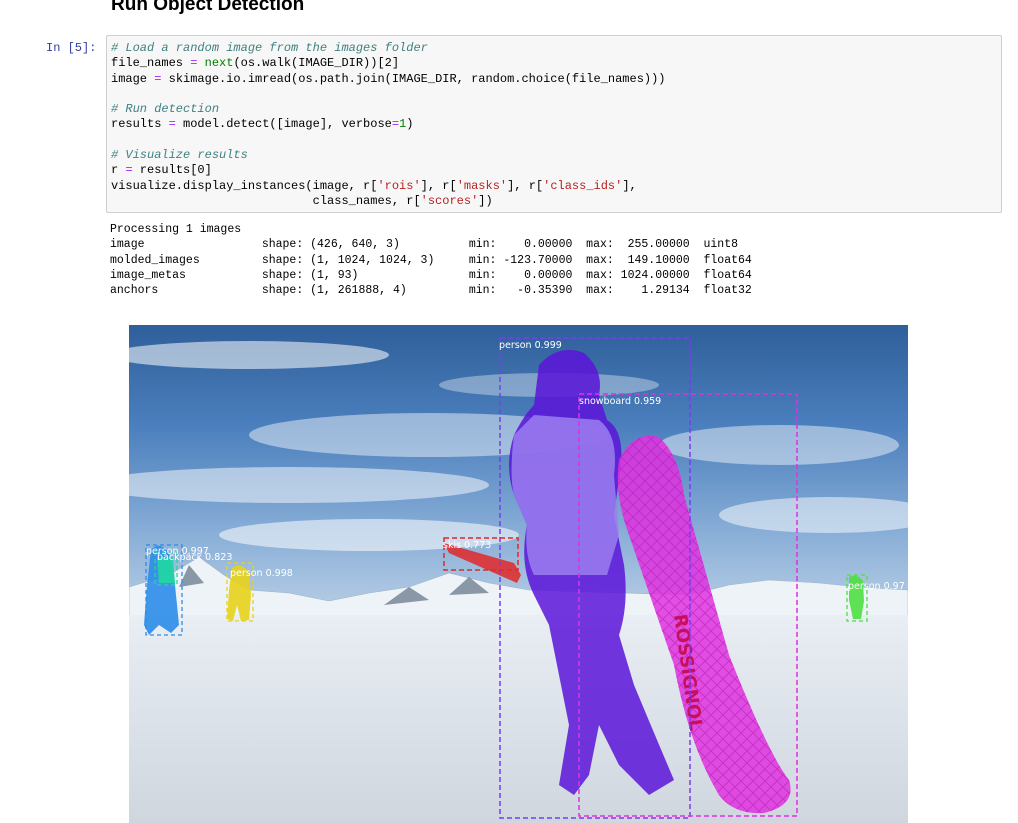 This screenshot has width=1018, height=823. What do you see at coordinates (71, 48) in the screenshot?
I see `input-prompt: In [5]:` at bounding box center [71, 48].